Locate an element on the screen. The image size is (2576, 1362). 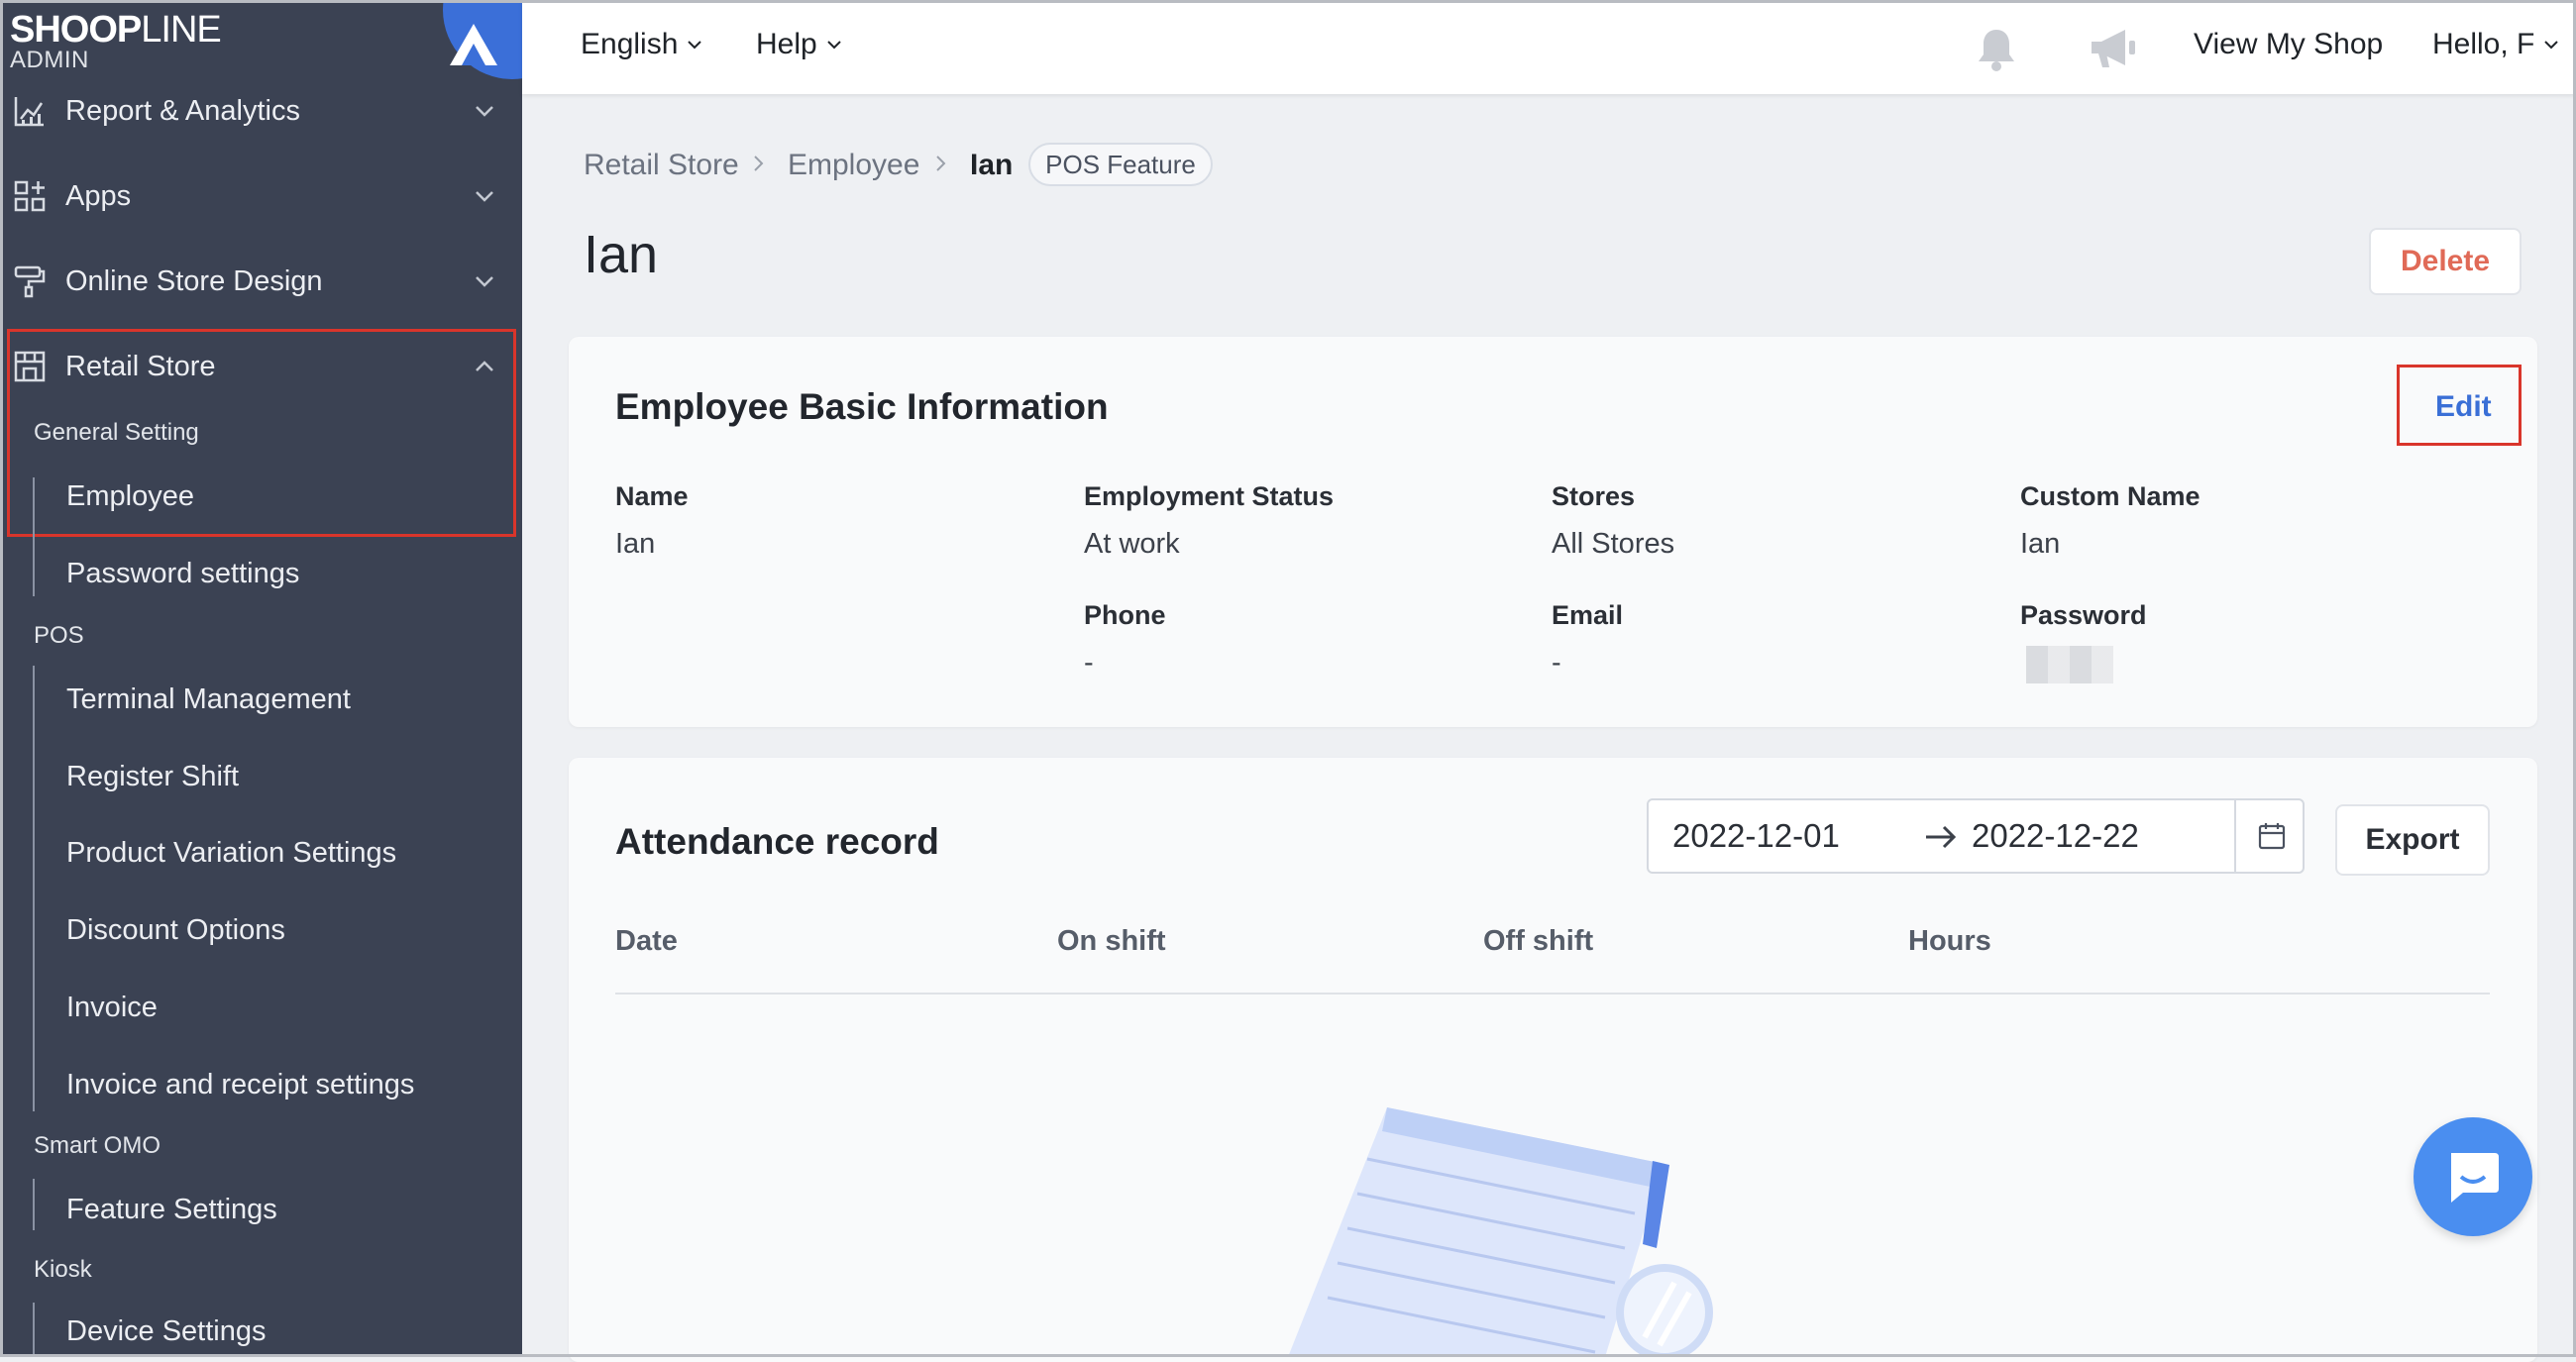
field-label-phone: Phone is located at coordinates (1125, 615).